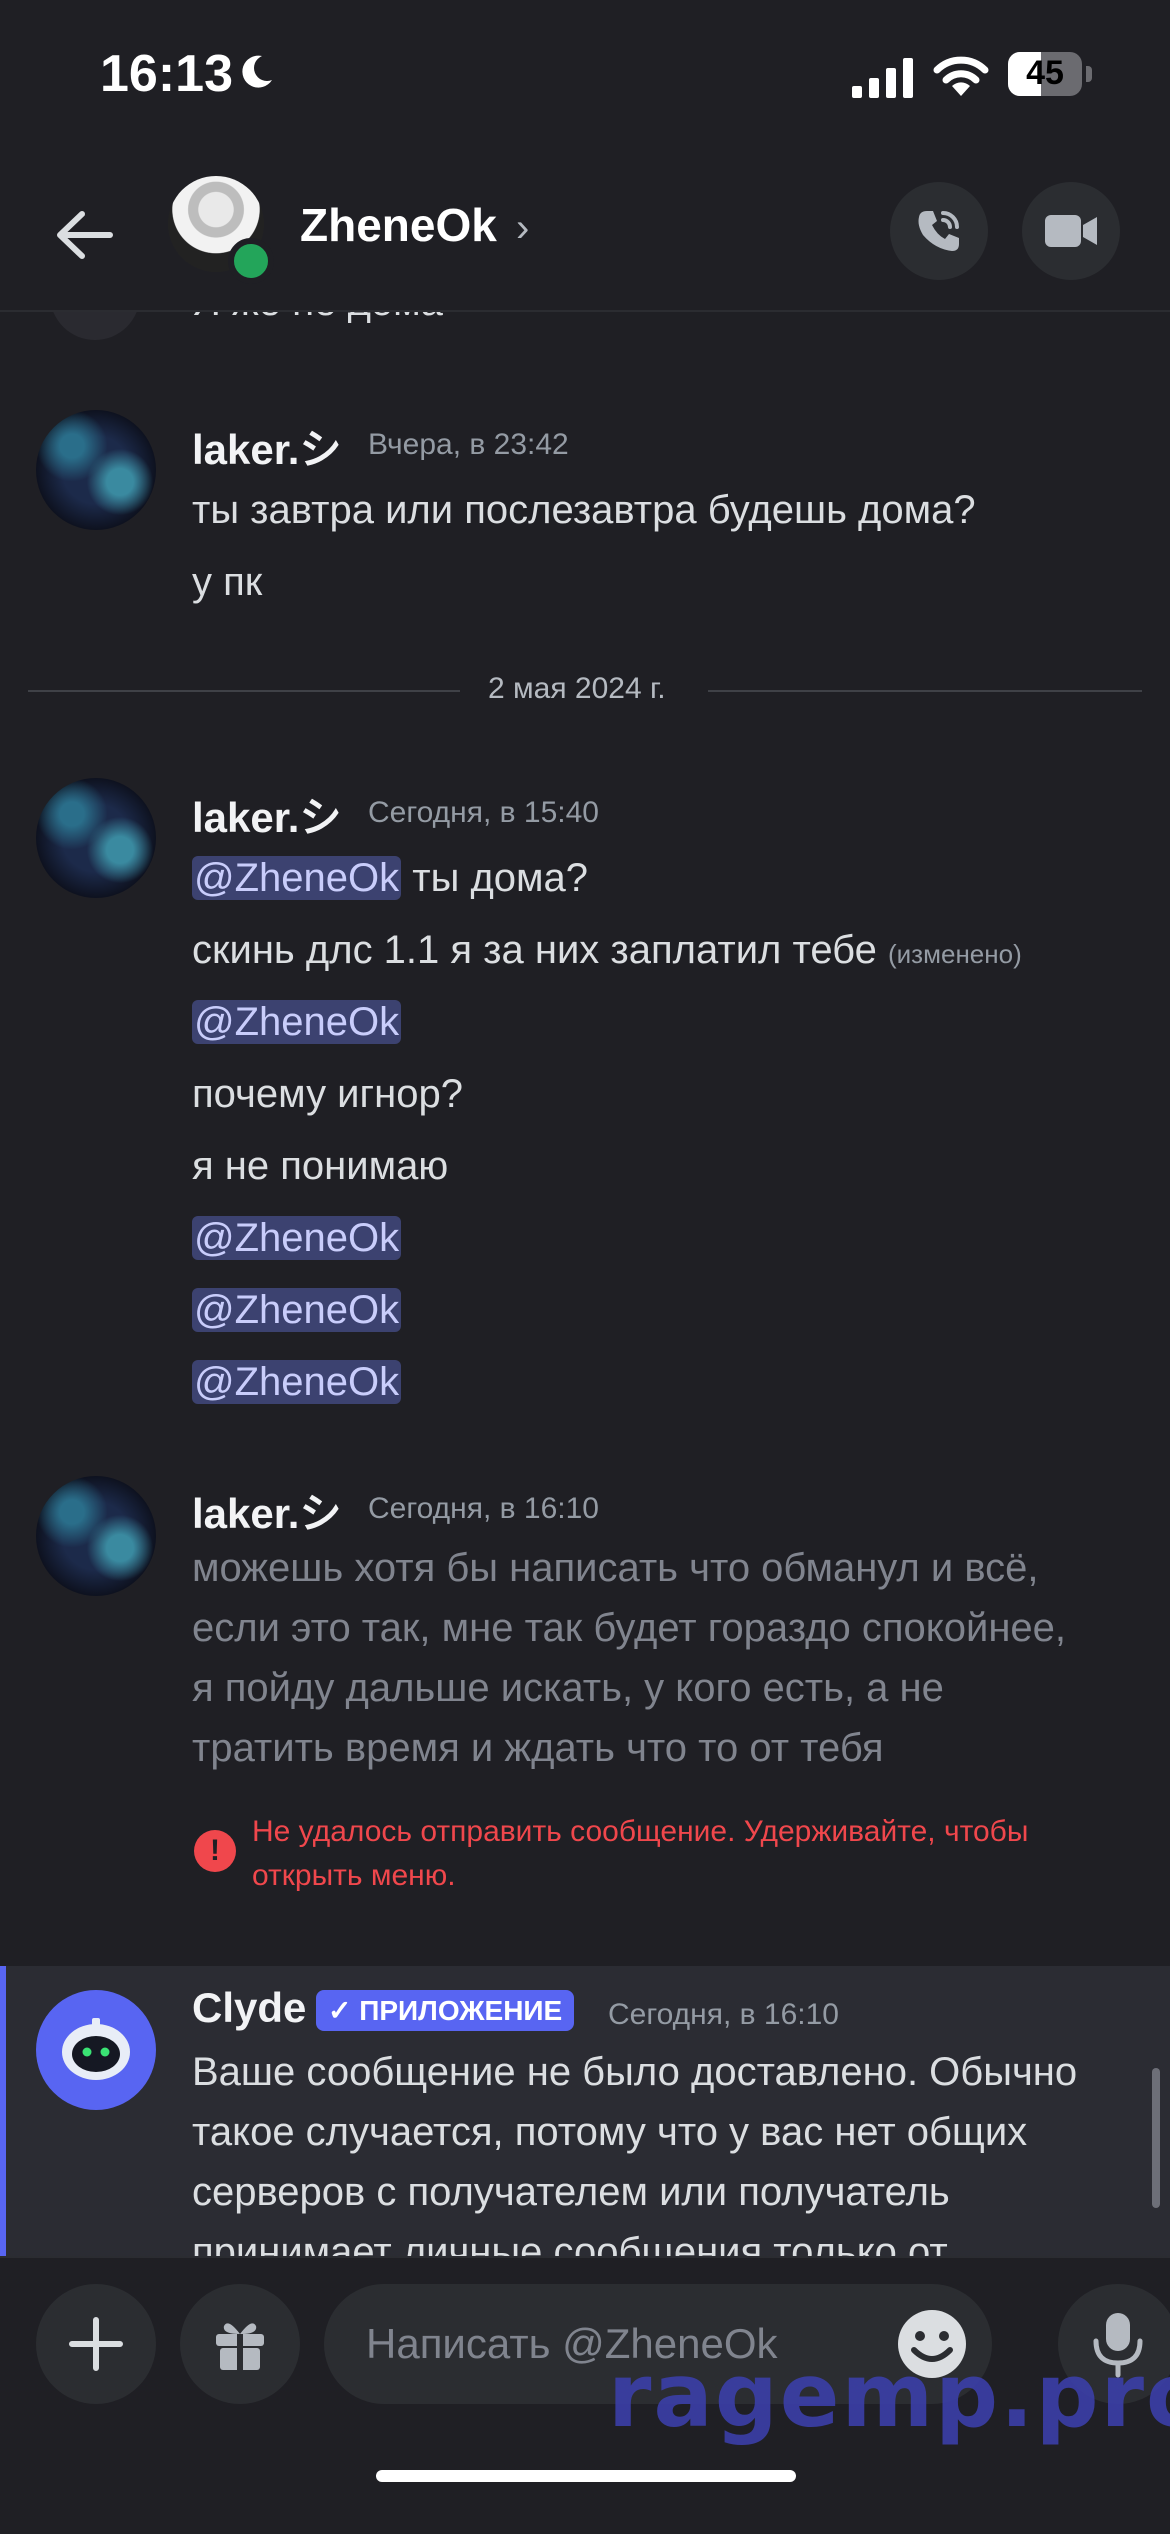 The image size is (1170, 2534). I want to click on moon-icon, so click(257, 71).